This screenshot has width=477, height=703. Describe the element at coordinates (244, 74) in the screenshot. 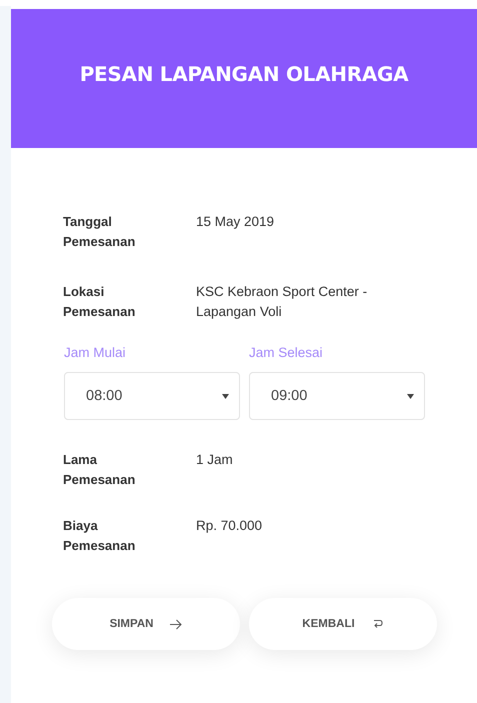

I see `page-title: PESAN LAPANGAN OLAHRAGA` at that location.